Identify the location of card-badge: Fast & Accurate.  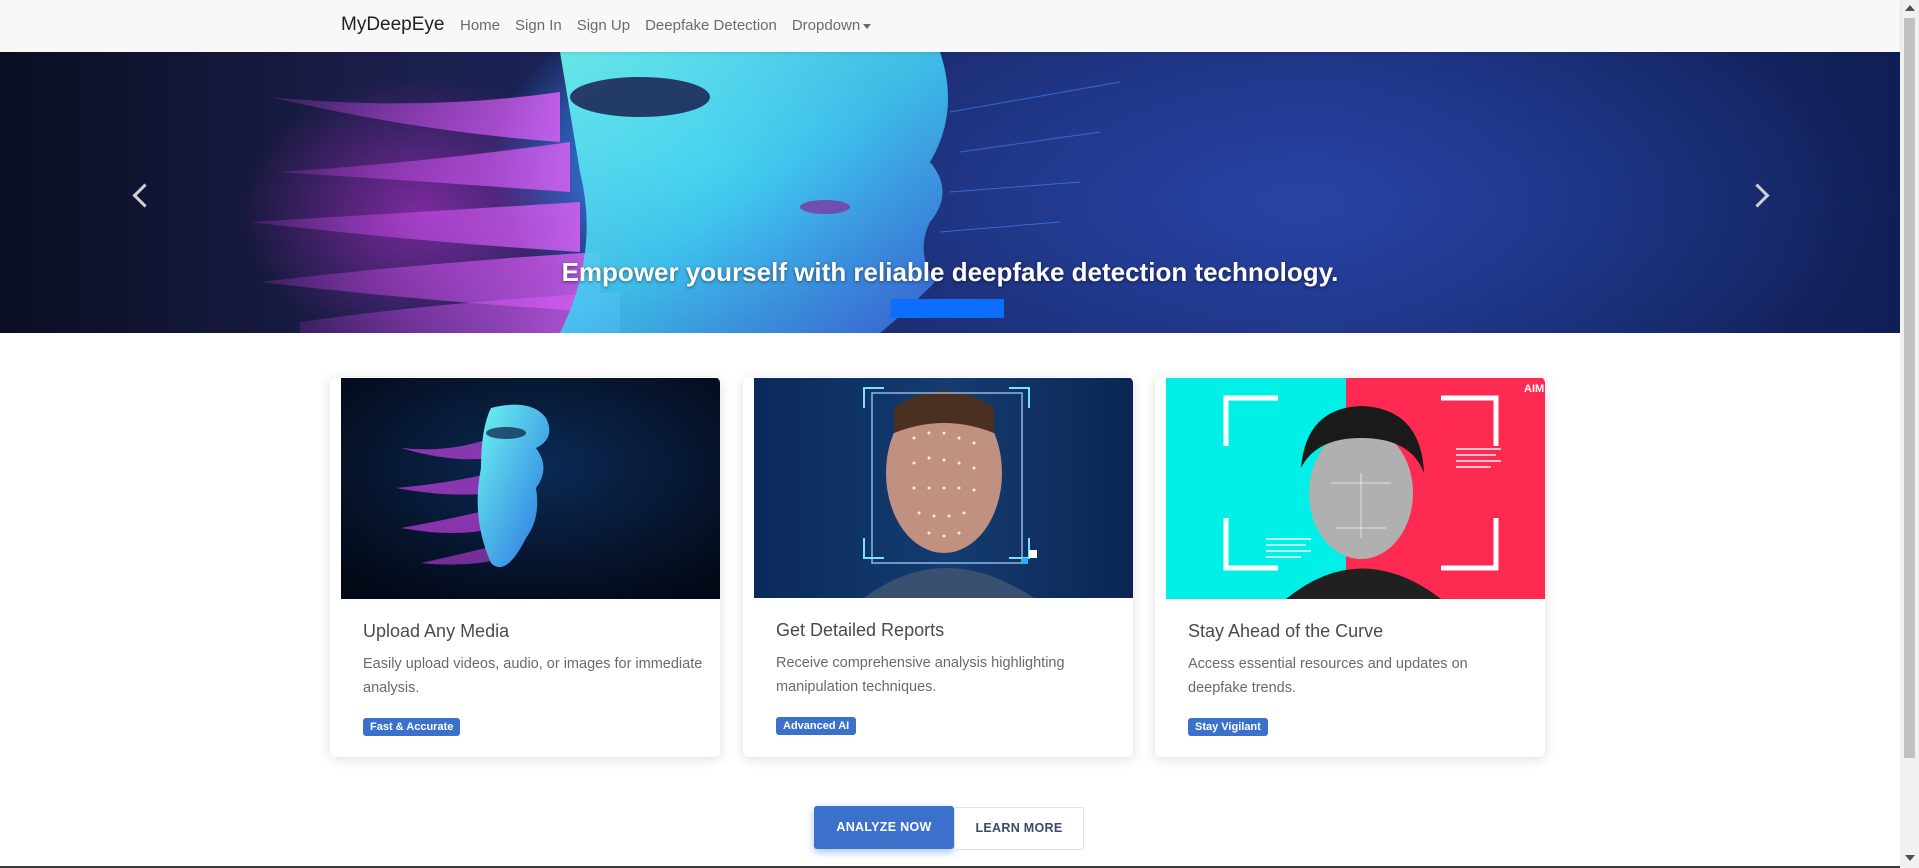
(412, 727).